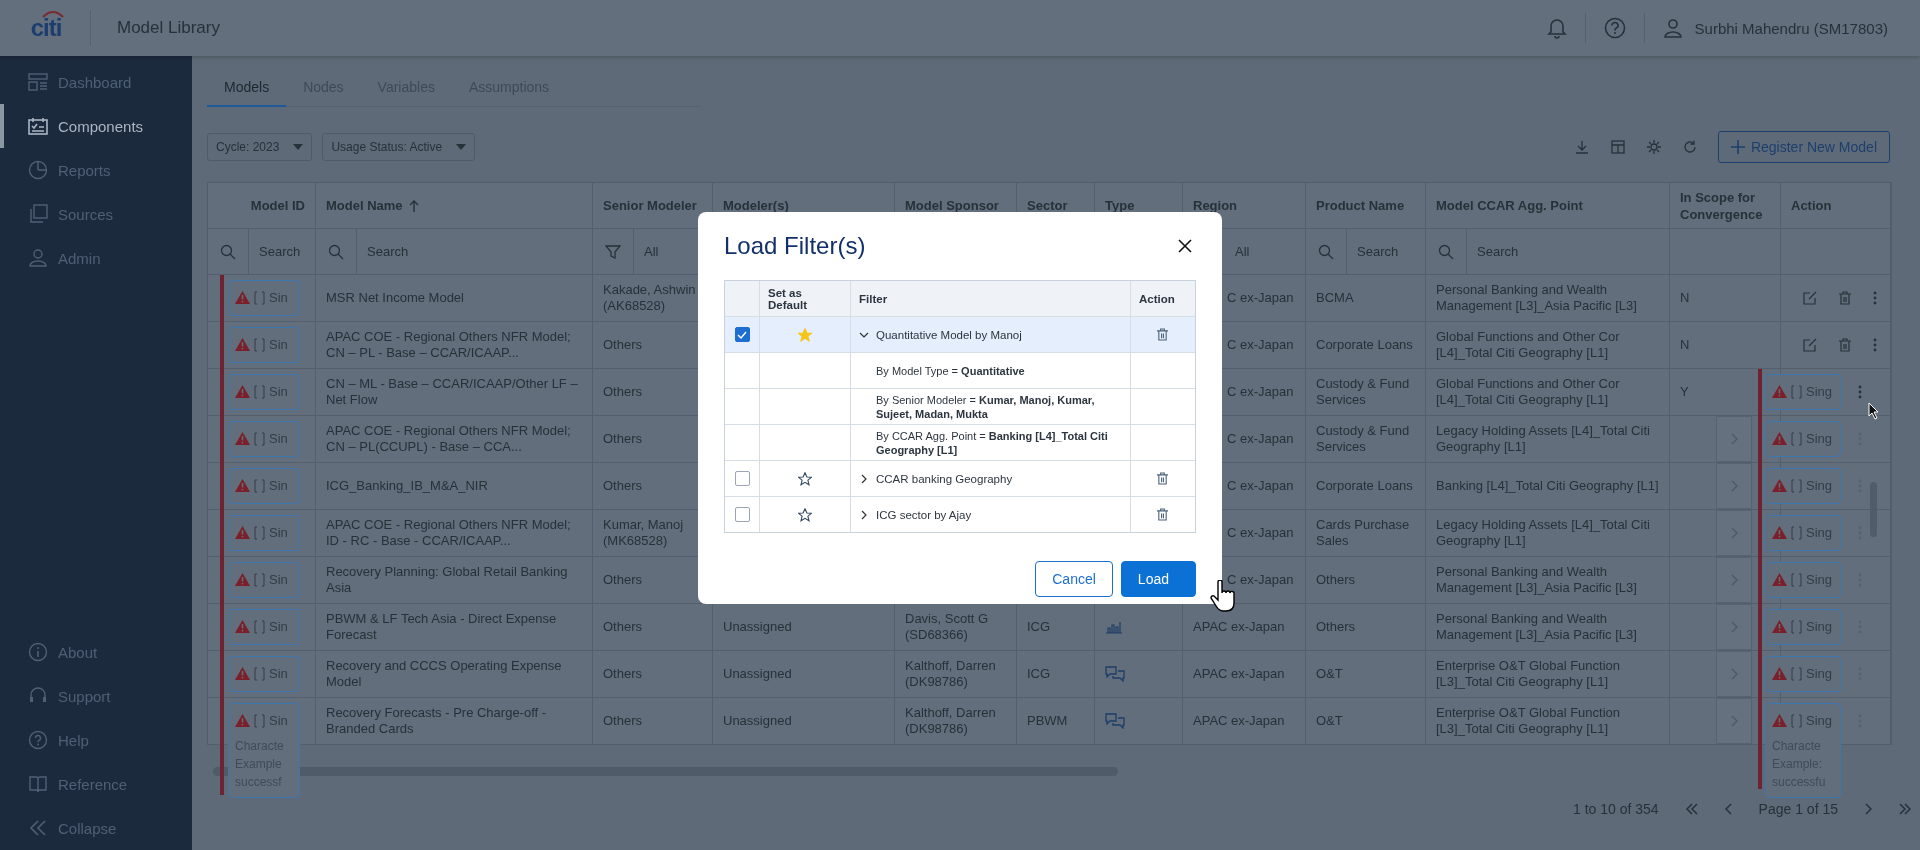  What do you see at coordinates (1556, 28) in the screenshot?
I see `notification-bell-icon` at bounding box center [1556, 28].